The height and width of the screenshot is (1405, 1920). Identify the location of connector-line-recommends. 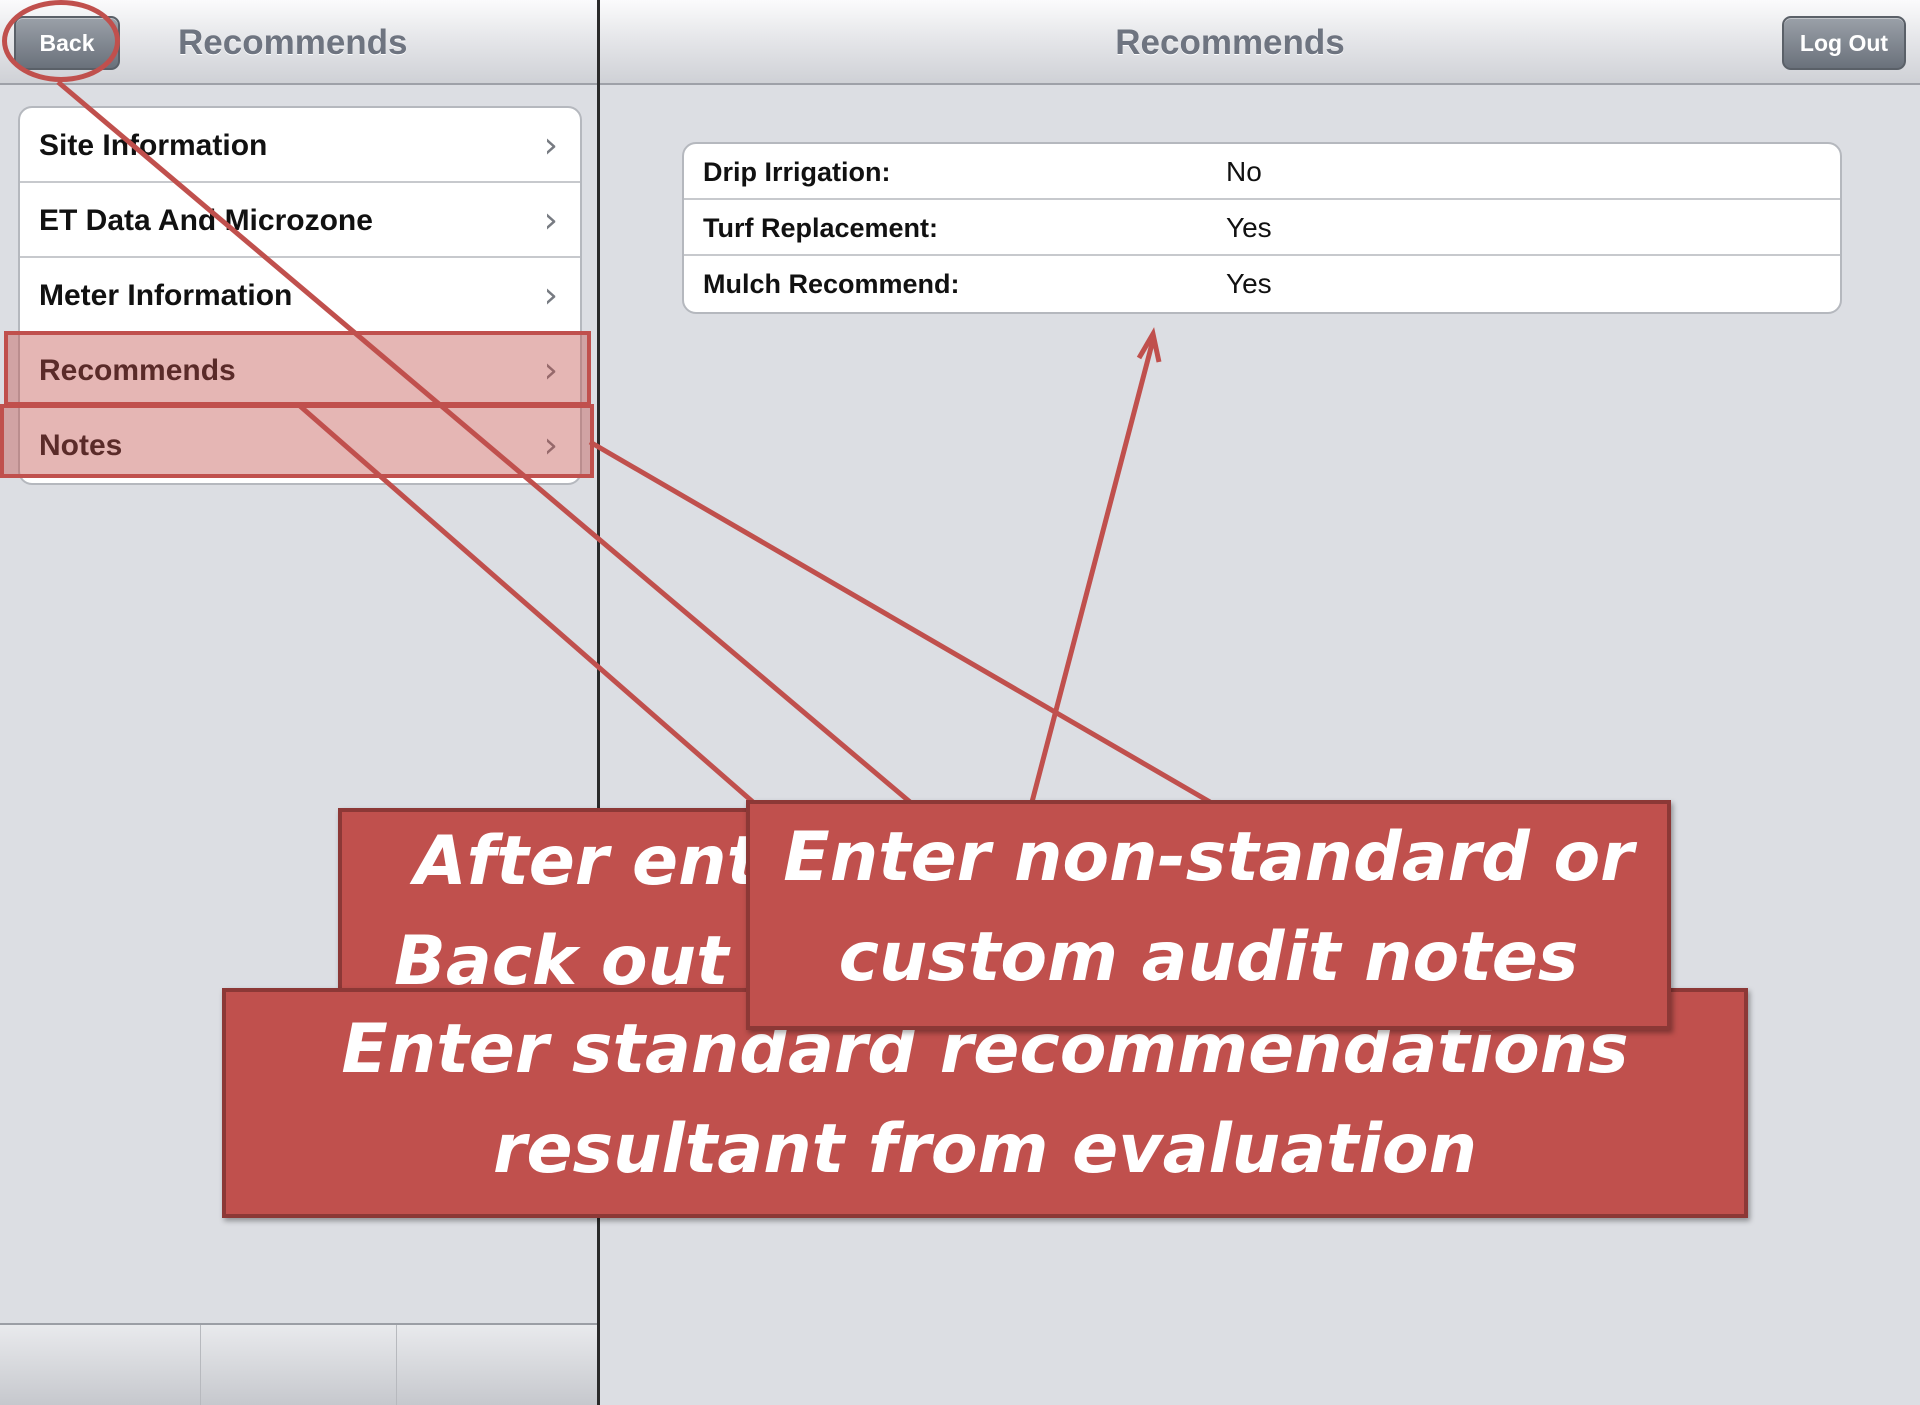
(531, 608).